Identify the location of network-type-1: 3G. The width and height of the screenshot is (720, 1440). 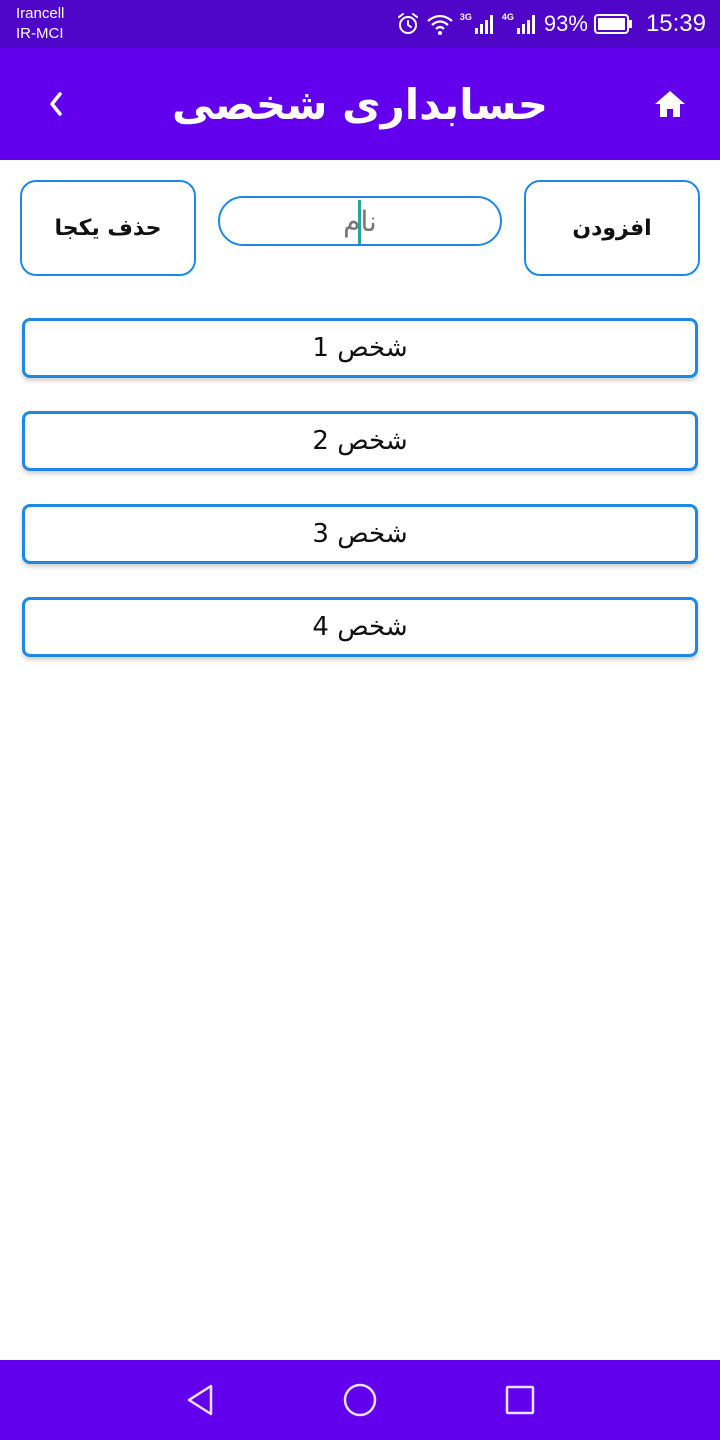
(465, 17).